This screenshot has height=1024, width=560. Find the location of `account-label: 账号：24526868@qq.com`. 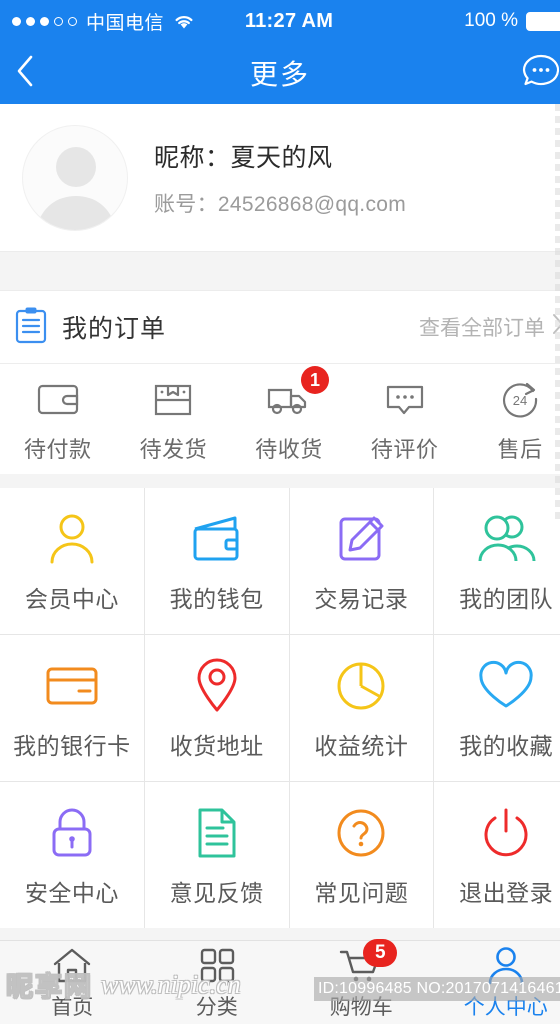

account-label: 账号：24526868@qq.com is located at coordinates (280, 204).